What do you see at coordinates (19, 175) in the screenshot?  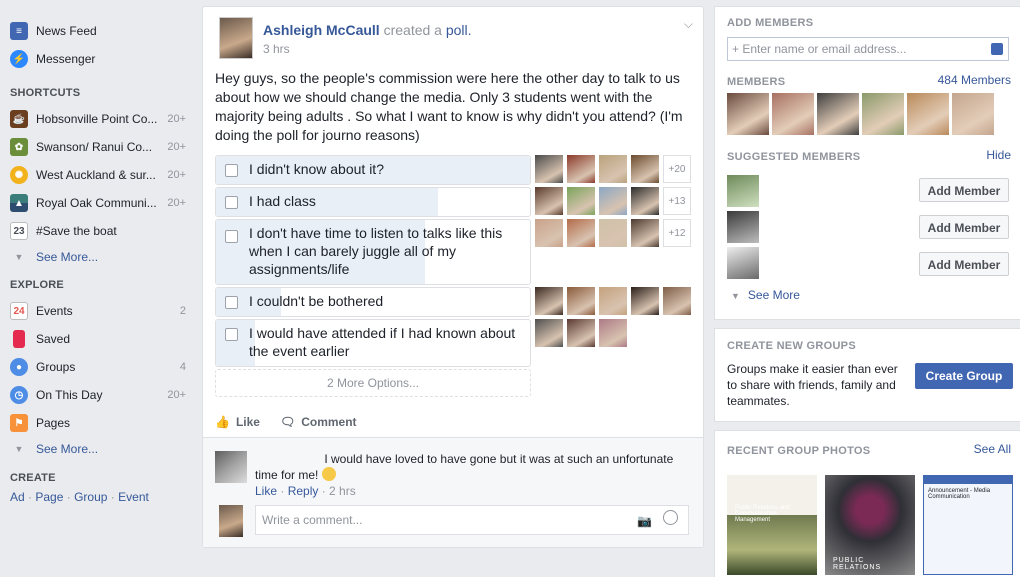 I see `sunflower-icon: ✺` at bounding box center [19, 175].